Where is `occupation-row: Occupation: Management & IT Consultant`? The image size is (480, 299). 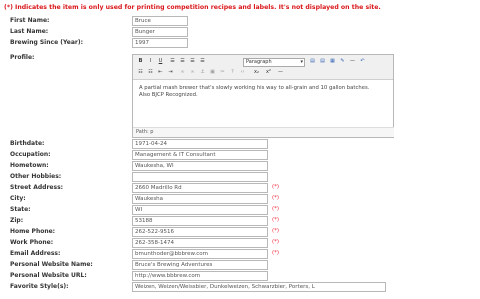
occupation-row: Occupation: Management & IT Consultant is located at coordinates (240, 155).